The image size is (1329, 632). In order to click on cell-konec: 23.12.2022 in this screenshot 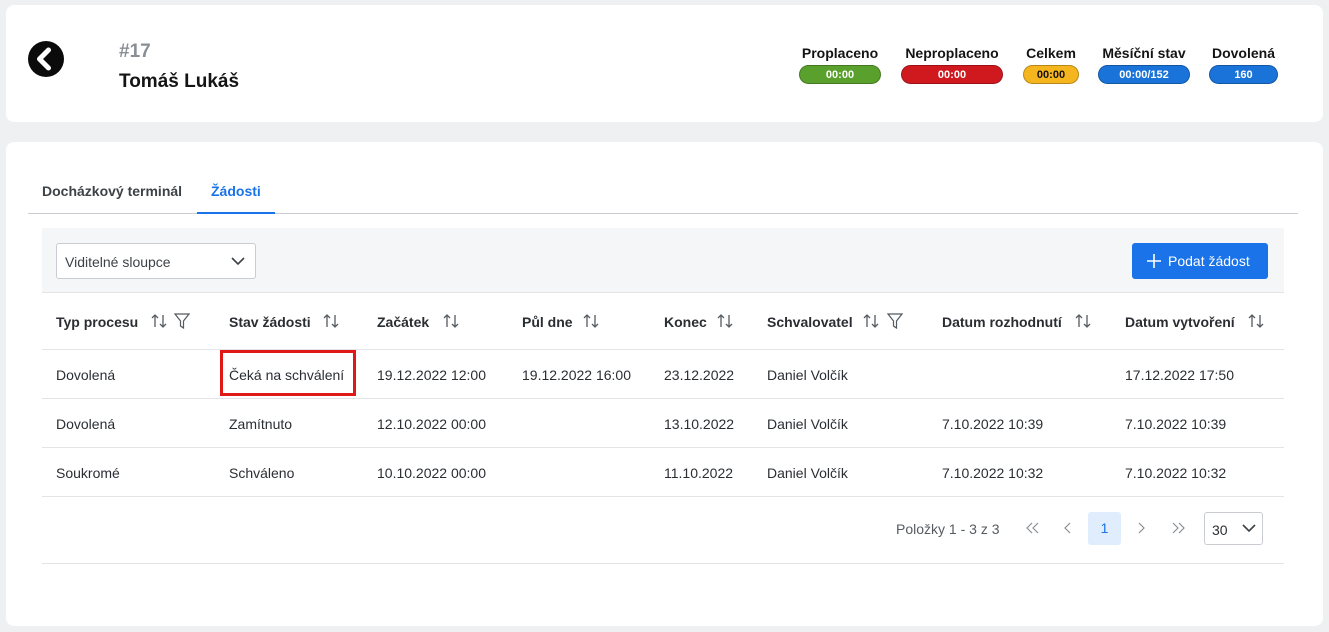, I will do `click(699, 375)`.